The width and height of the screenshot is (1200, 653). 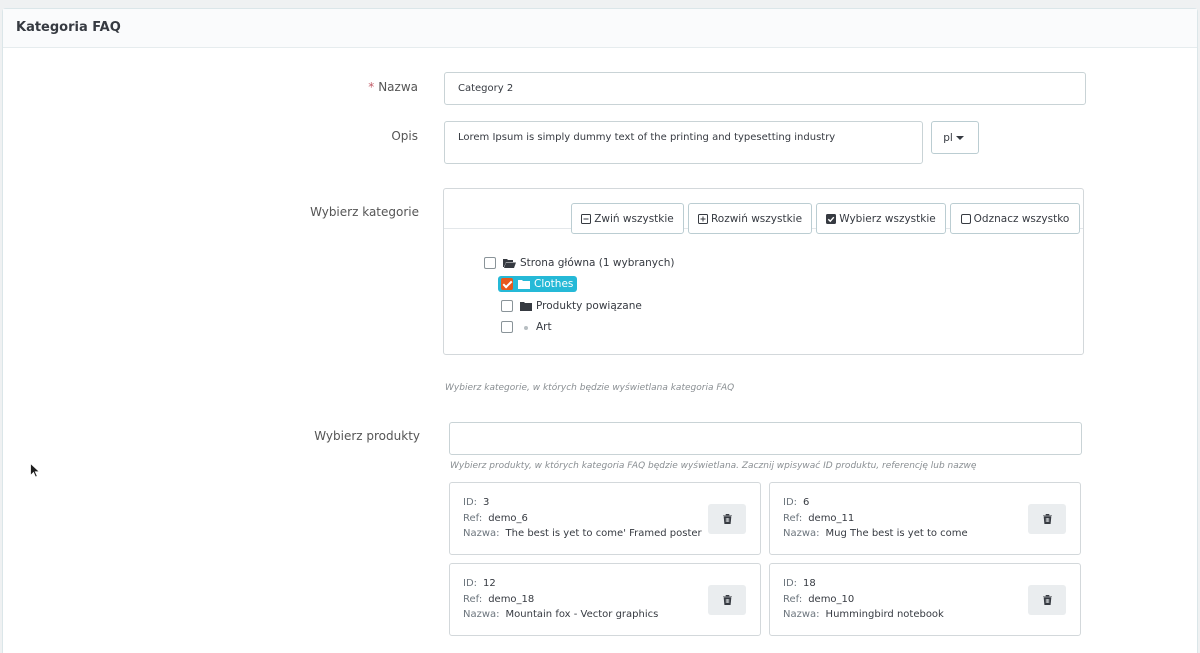 I want to click on tree-item-label: Clothes, so click(x=554, y=284).